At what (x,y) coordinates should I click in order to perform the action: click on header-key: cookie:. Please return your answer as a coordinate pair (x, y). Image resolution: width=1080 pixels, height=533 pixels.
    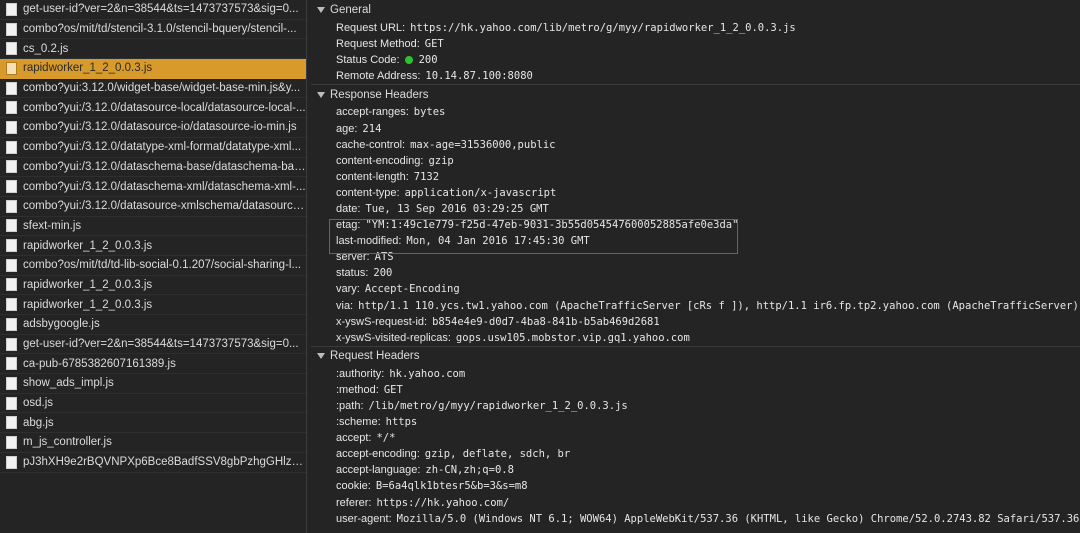
    Looking at the image, I should click on (353, 486).